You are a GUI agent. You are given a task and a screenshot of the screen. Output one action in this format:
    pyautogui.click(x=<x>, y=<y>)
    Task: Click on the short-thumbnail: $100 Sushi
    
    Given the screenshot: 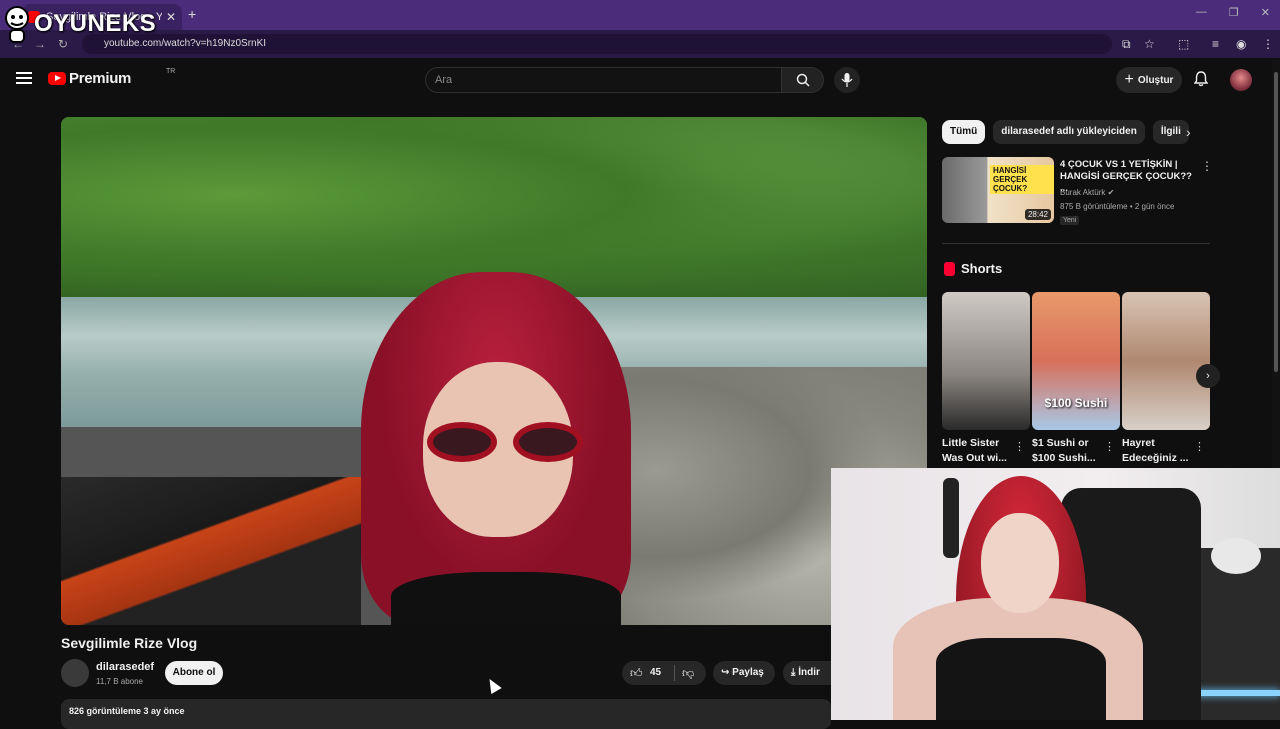 What is the action you would take?
    pyautogui.click(x=1076, y=361)
    